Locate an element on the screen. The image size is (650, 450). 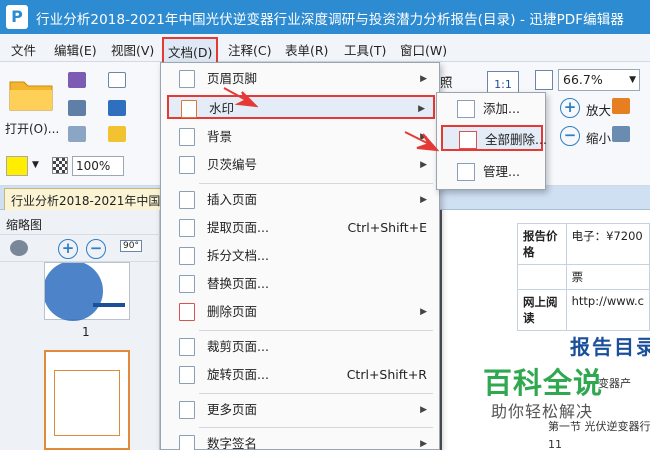
menu-item-shortcut: Ctrl+Shift+R is located at coordinates (386, 374).